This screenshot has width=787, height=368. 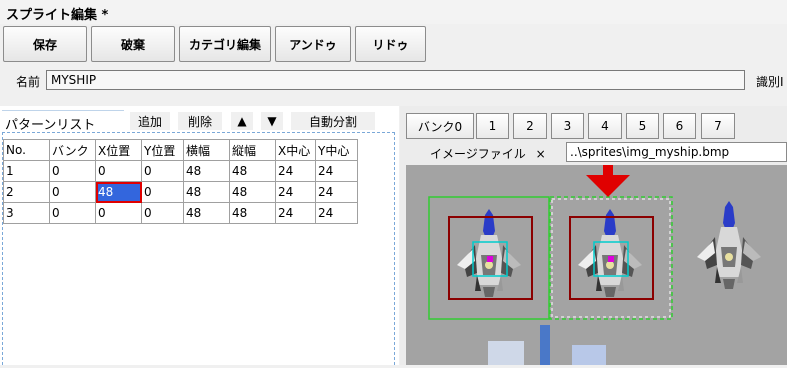 I want to click on auto-split-button: 自動分割, so click(x=333, y=121).